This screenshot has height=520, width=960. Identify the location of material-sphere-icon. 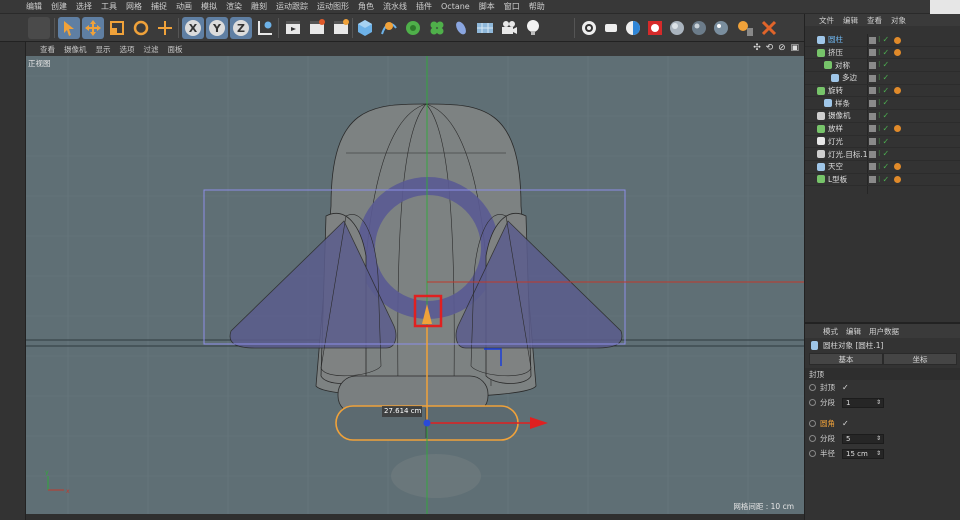
(677, 28).